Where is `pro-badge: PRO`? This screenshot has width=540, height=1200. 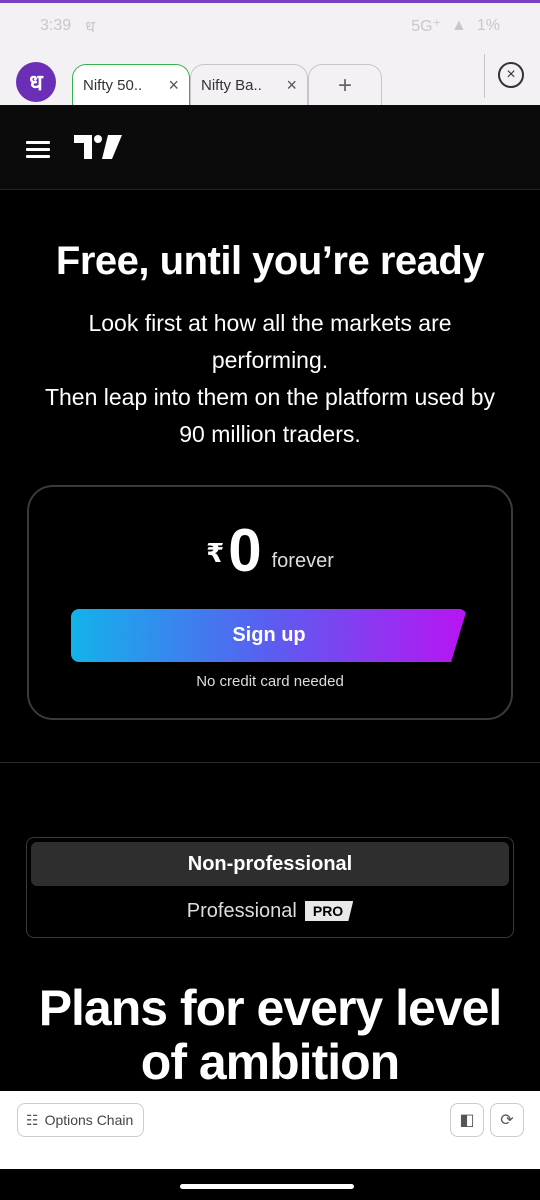
pro-badge: PRO is located at coordinates (329, 911).